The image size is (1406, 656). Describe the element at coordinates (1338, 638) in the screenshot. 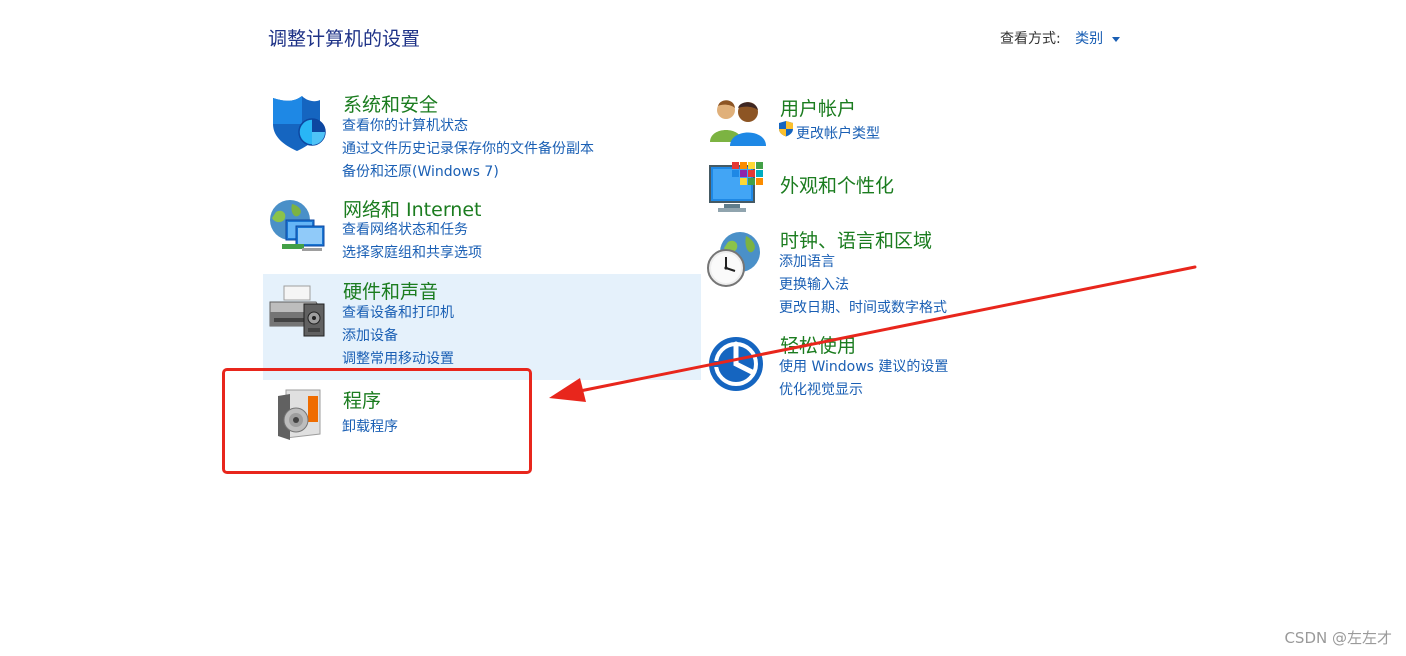

I see `watermark-text: CSDN @左左才` at that location.